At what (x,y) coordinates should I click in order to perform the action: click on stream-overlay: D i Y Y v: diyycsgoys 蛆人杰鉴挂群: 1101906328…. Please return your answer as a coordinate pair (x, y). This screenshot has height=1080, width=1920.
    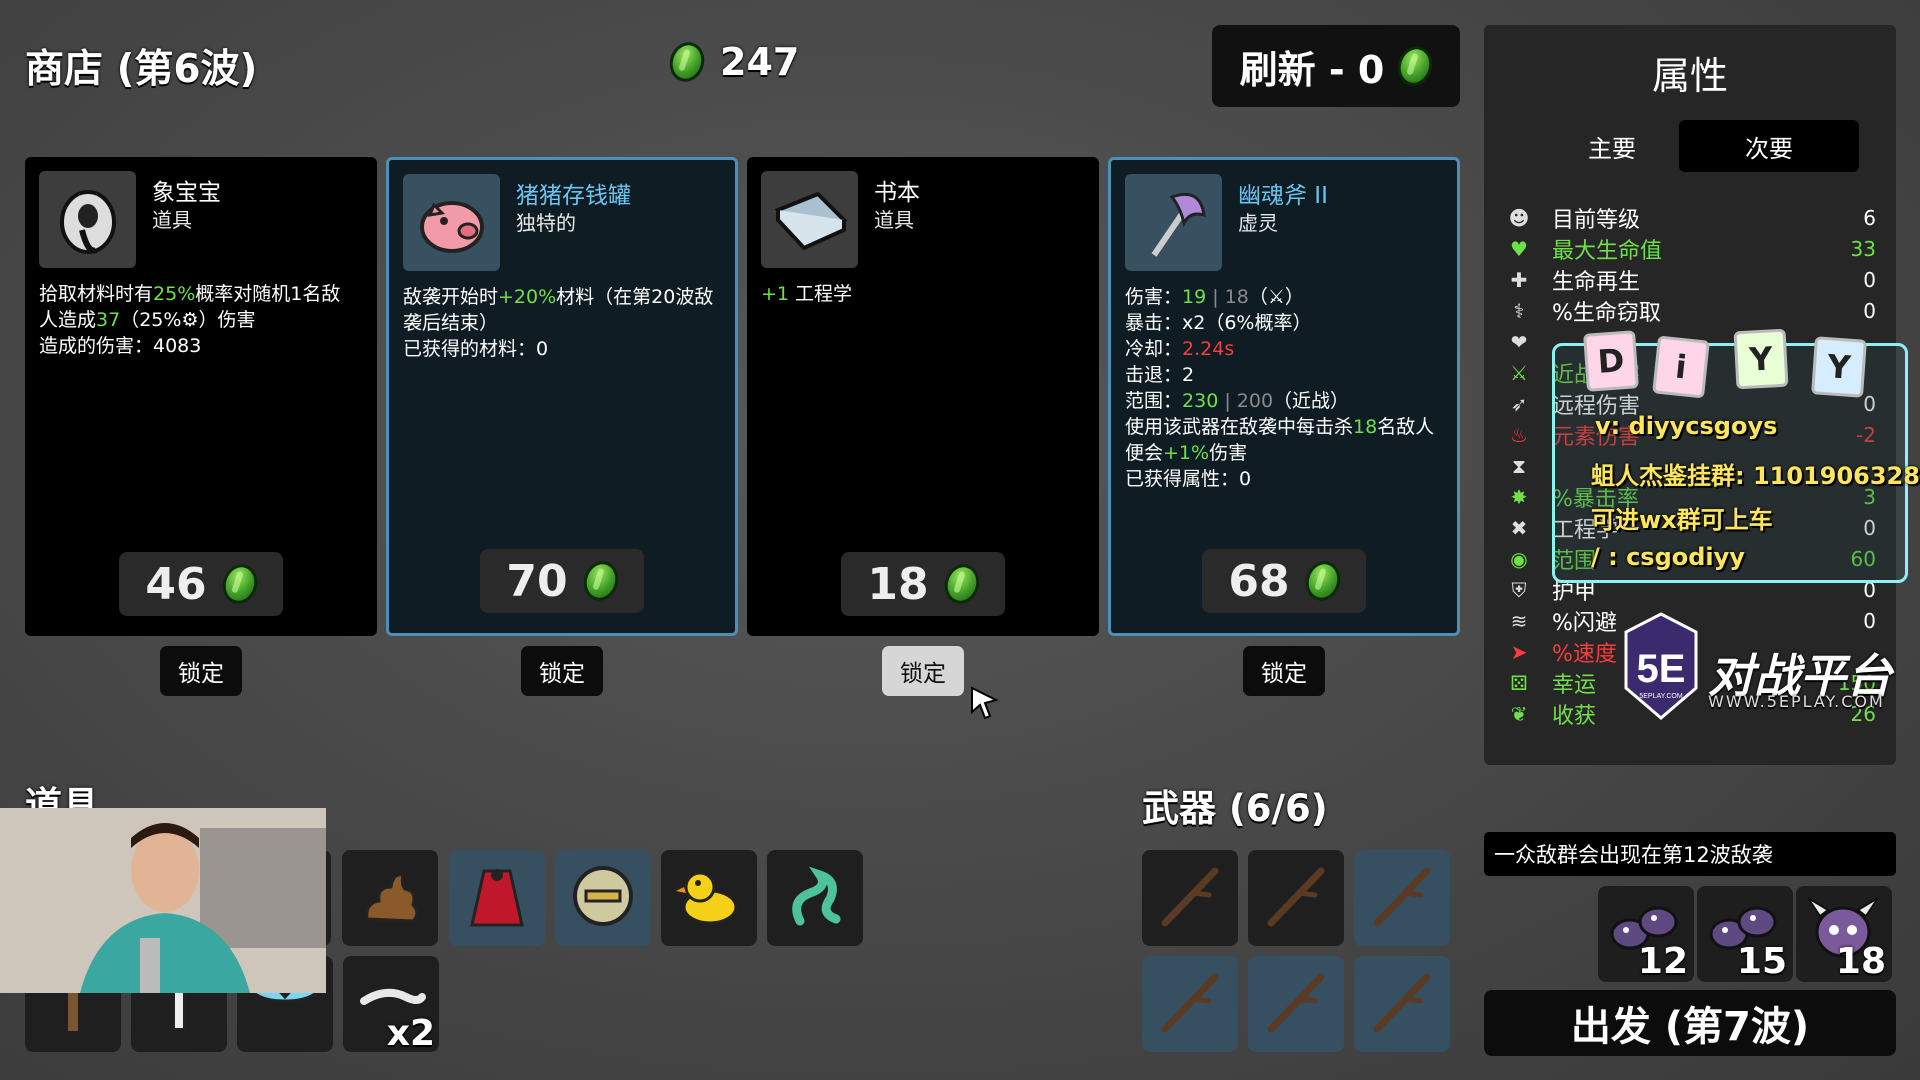
    Looking at the image, I should click on (1736, 455).